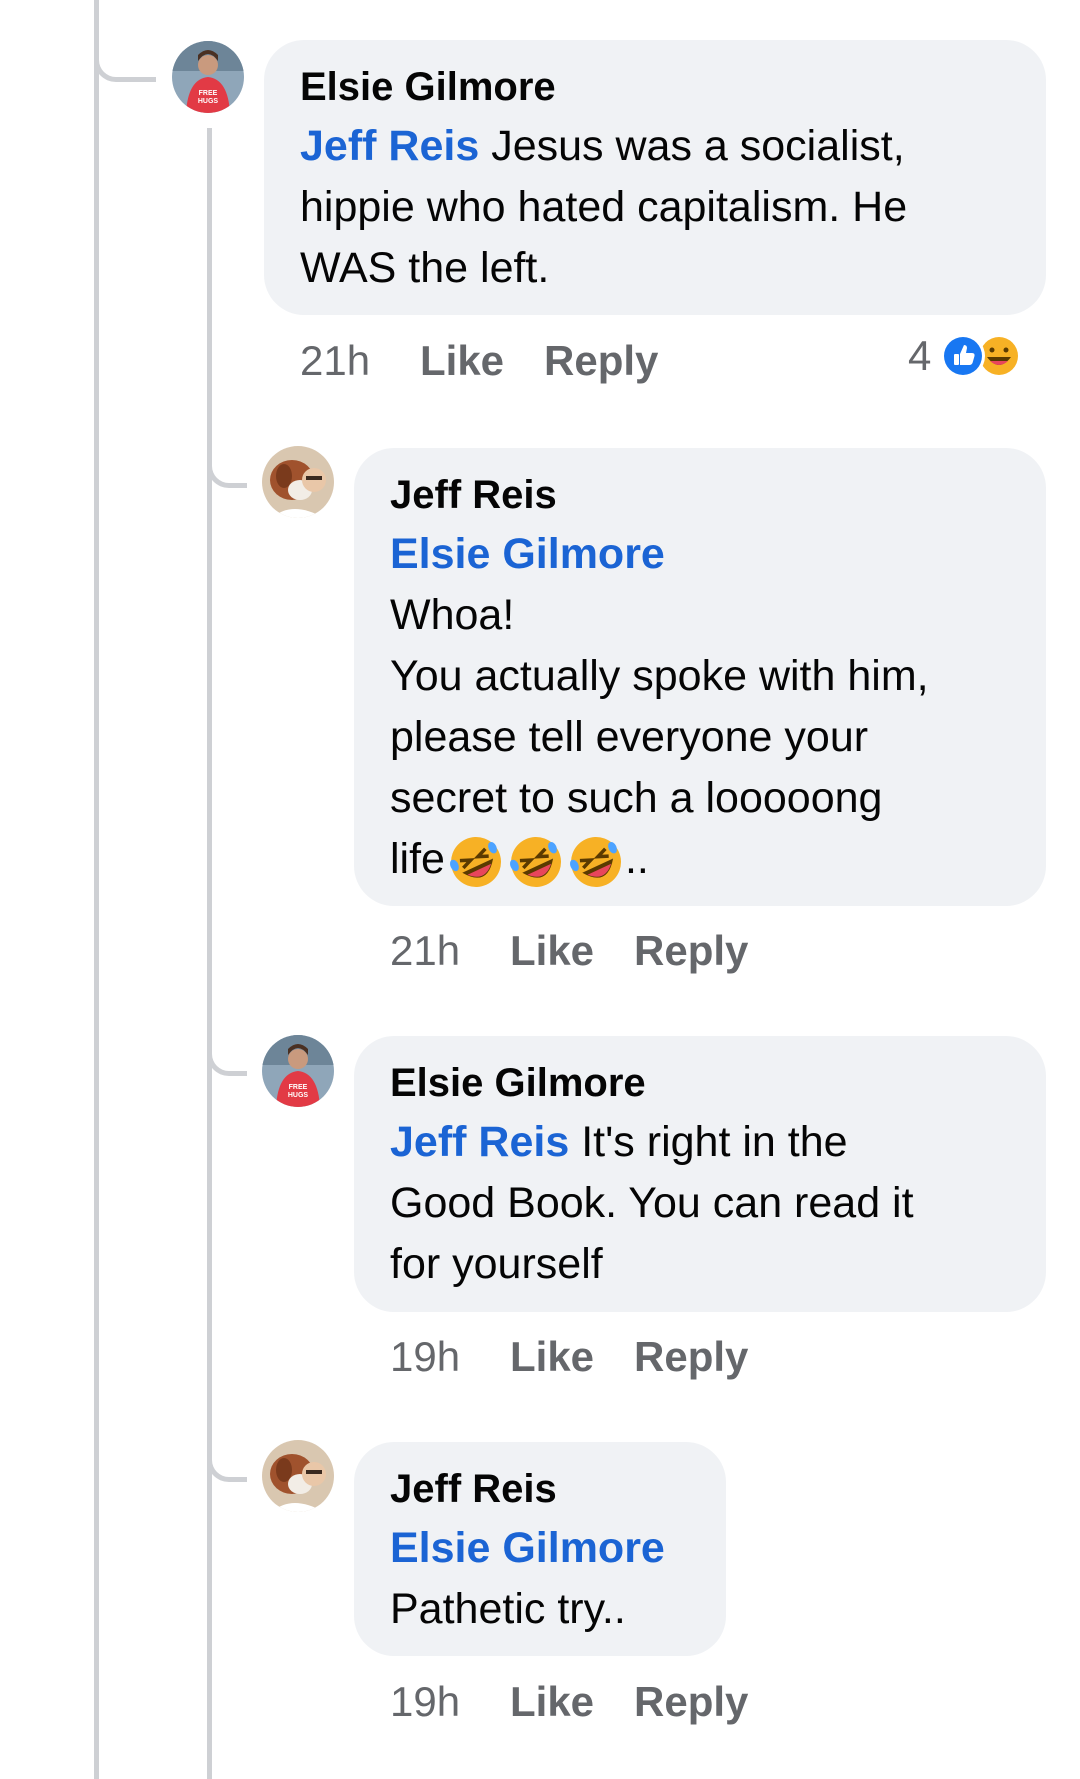  What do you see at coordinates (96, 889) in the screenshot?
I see `outer-thread-line` at bounding box center [96, 889].